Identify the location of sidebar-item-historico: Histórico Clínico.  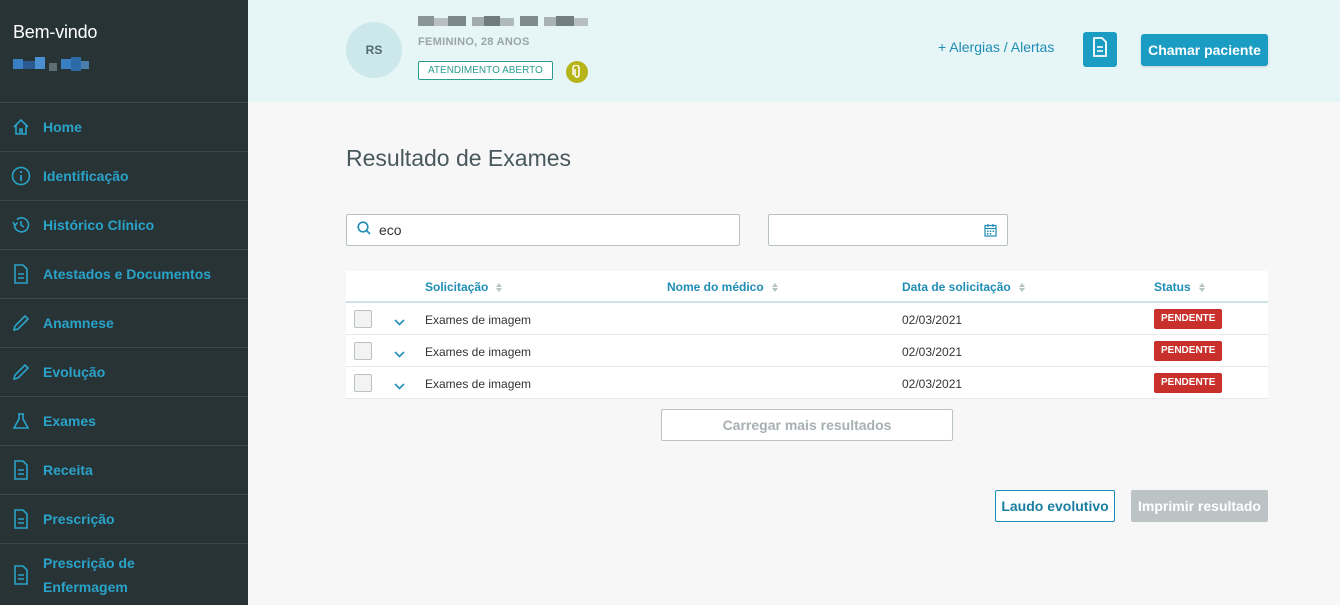
(124, 225).